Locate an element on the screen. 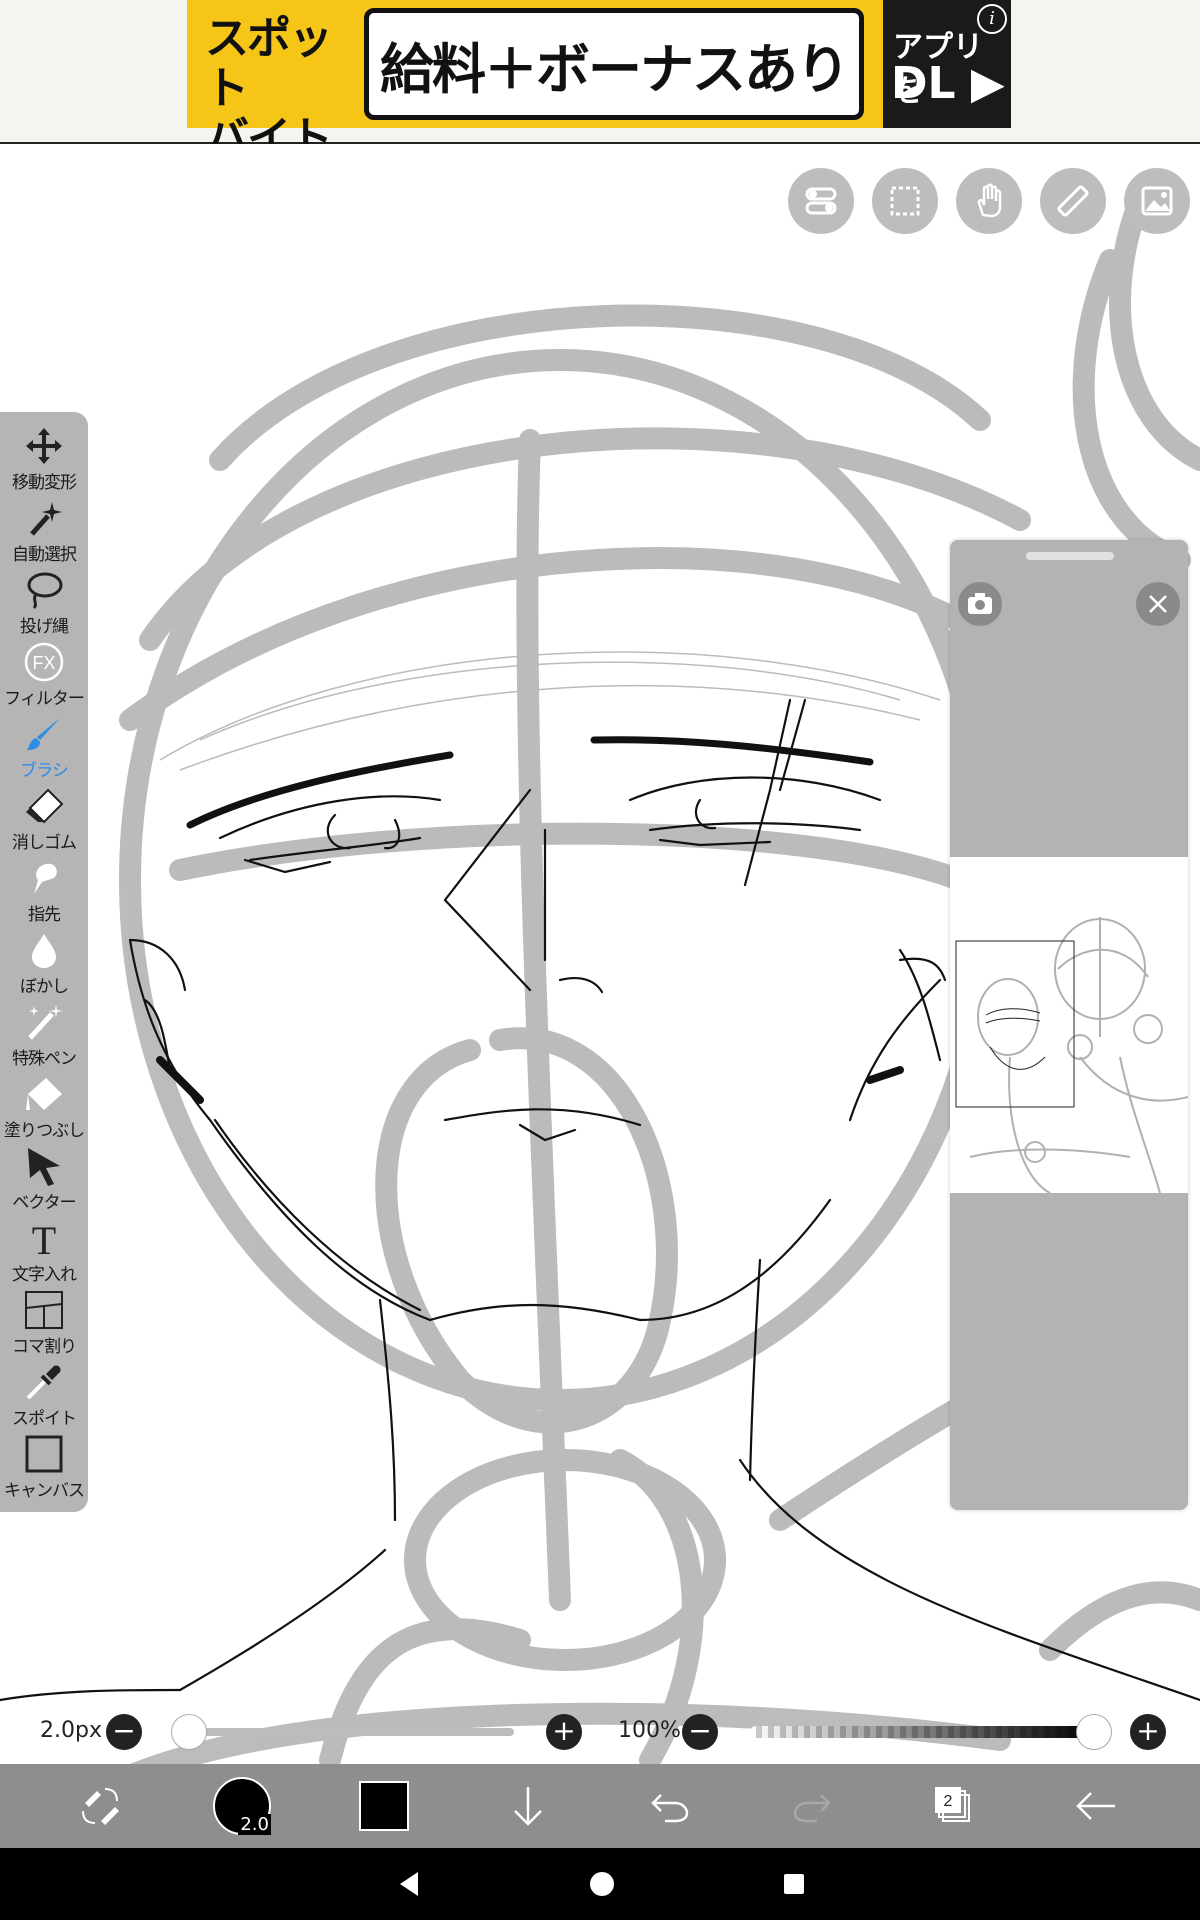 The image size is (1200, 1920). tool-label: 特殊ペン is located at coordinates (44, 1059).